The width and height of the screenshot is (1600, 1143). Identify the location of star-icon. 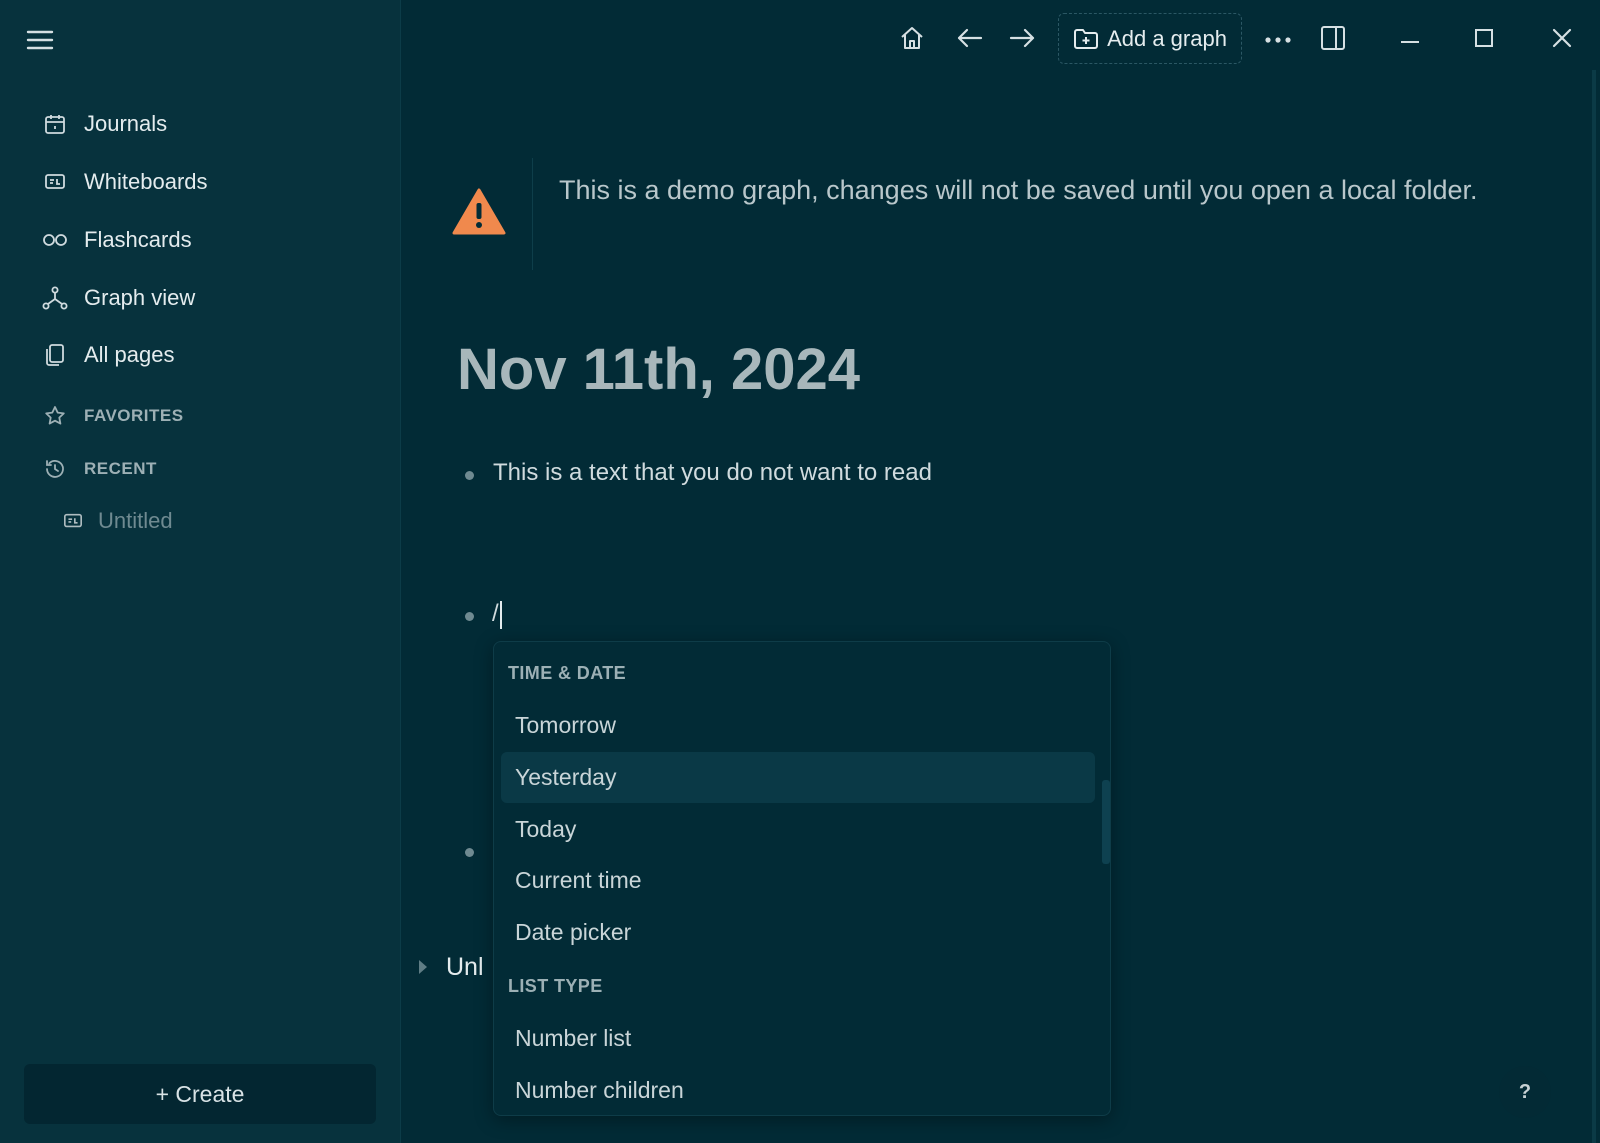
(55, 416).